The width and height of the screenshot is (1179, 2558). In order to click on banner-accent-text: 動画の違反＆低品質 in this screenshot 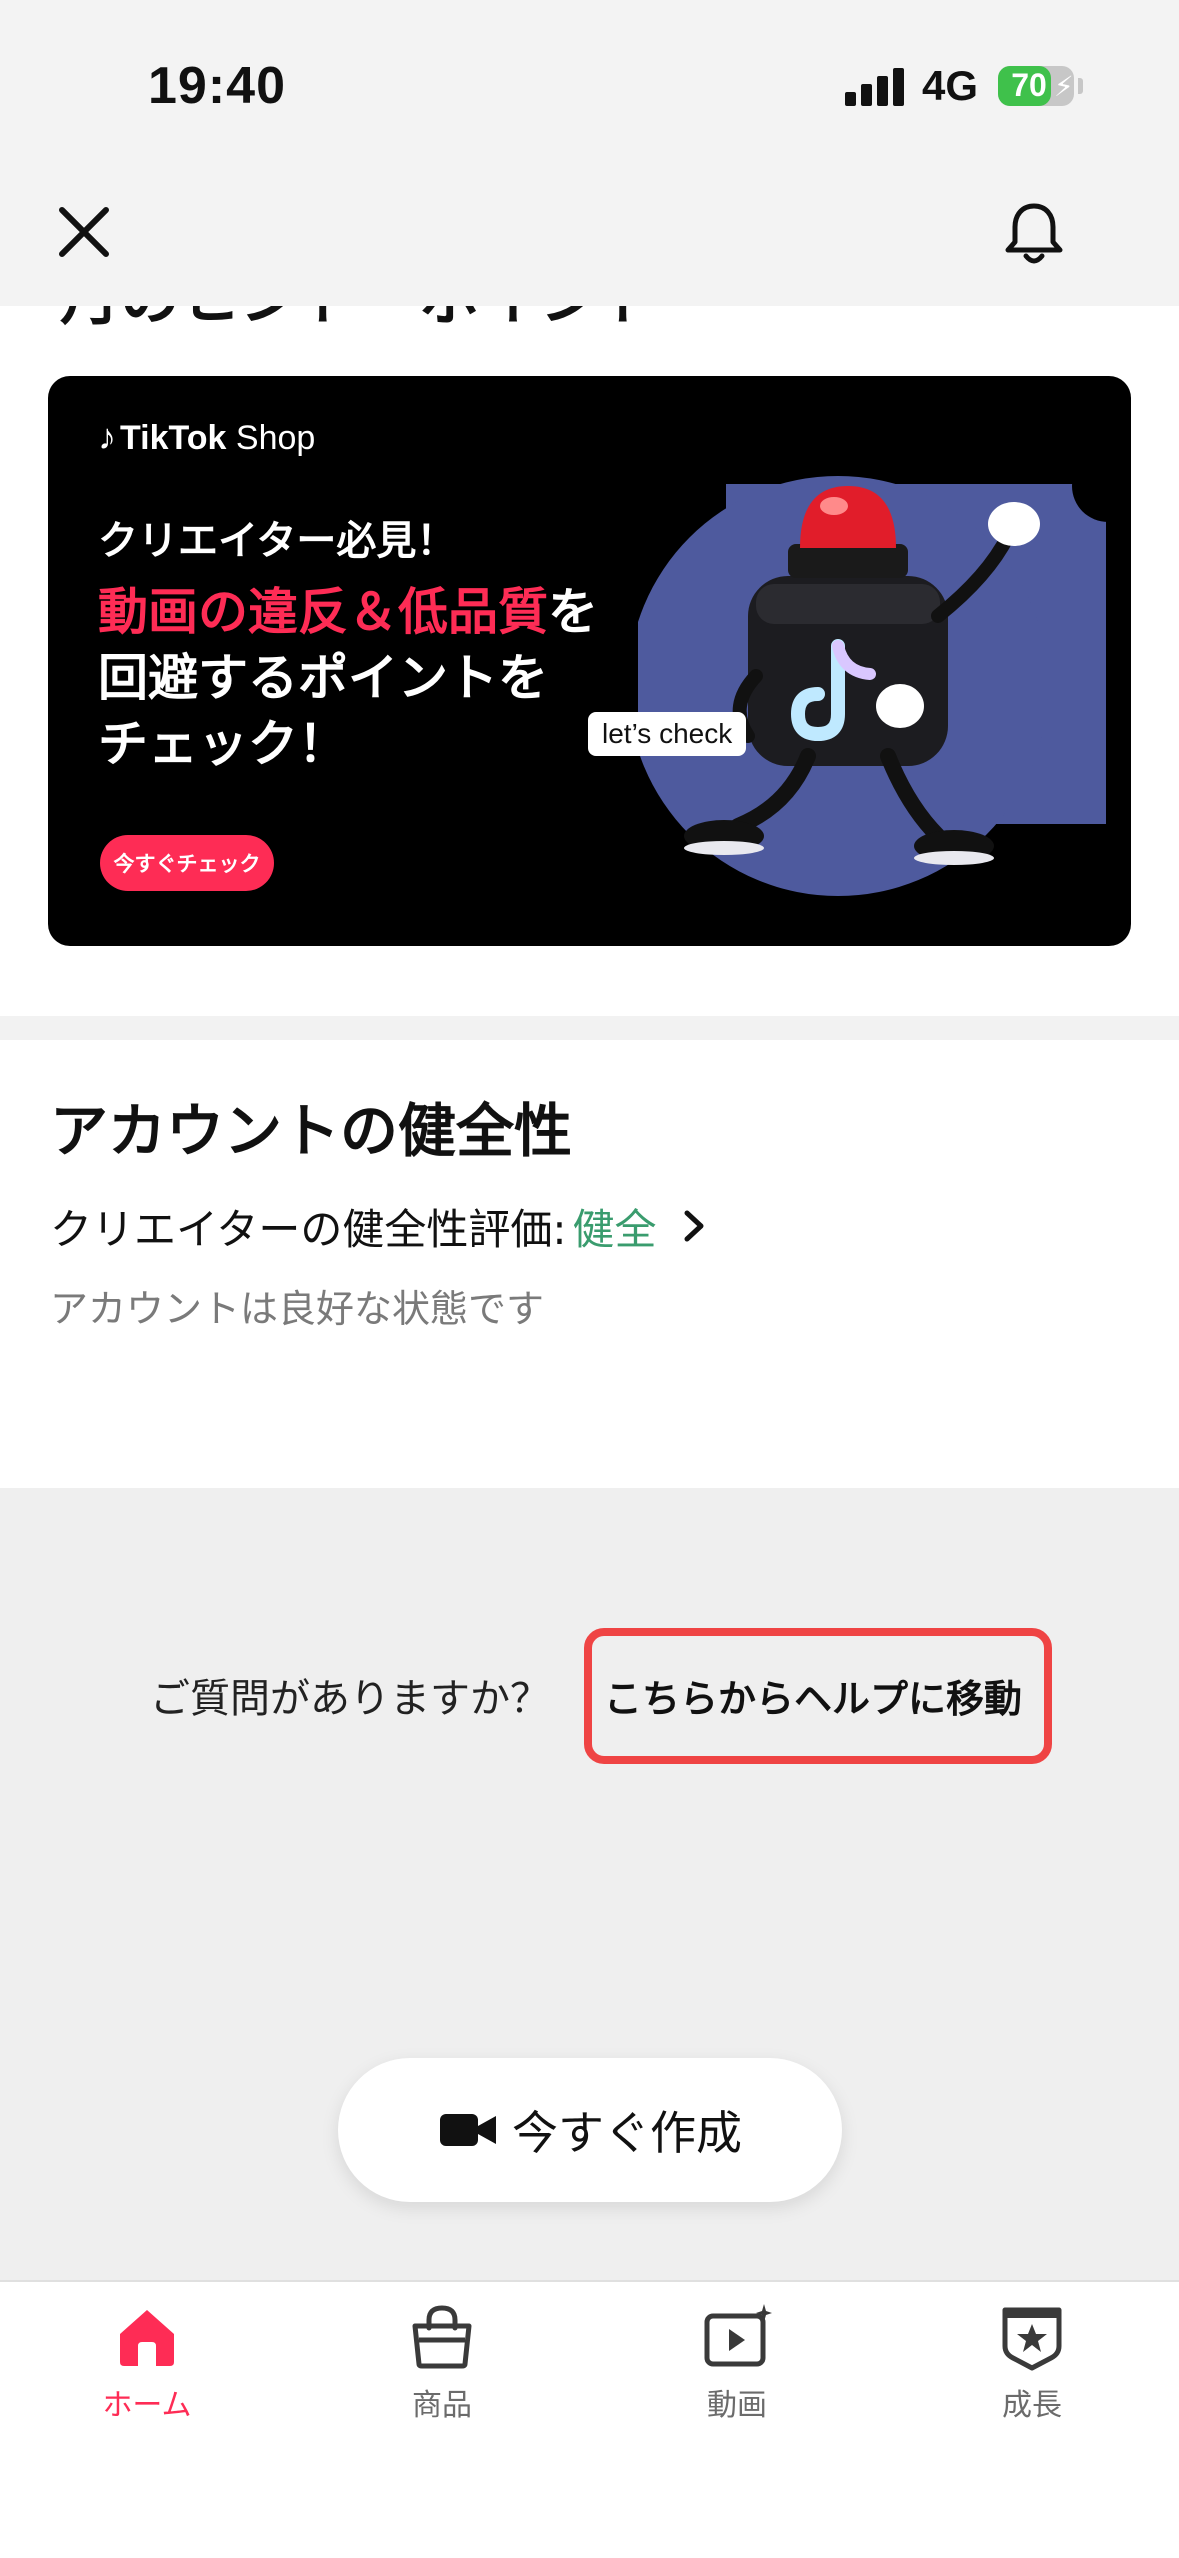, I will do `click(323, 612)`.